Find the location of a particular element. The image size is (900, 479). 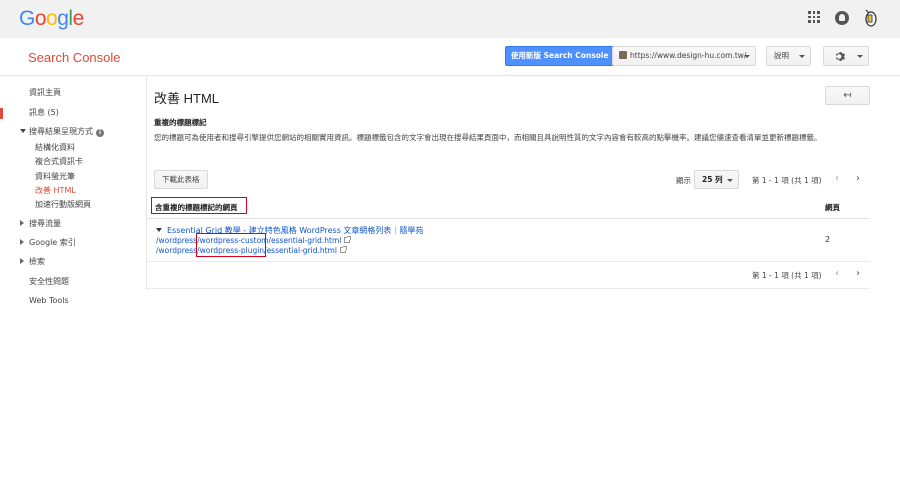

sidebar-item-data-highlighter: 資料螢光筆 is located at coordinates (55, 176).